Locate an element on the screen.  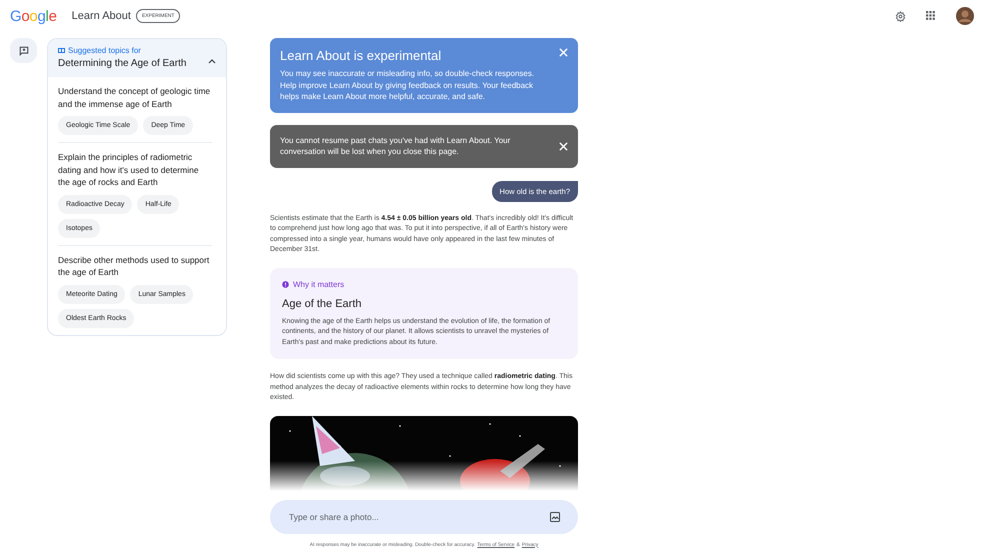
settings-icon is located at coordinates (900, 16).